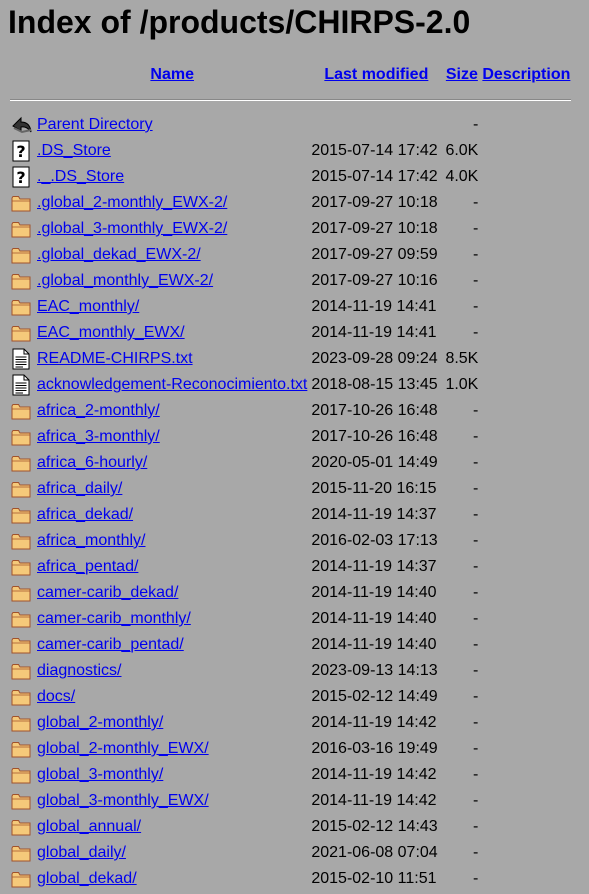 The width and height of the screenshot is (589, 894). Describe the element at coordinates (132, 228) in the screenshot. I see `file-link: .global_3-monthly_EWX-2/` at that location.